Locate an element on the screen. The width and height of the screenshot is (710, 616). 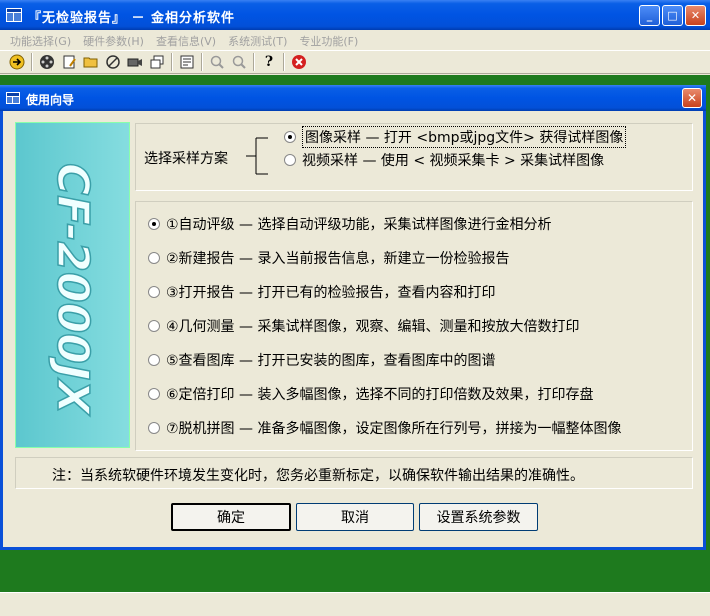
menu-function-select: 功能选择(G) is located at coordinates (40, 40).